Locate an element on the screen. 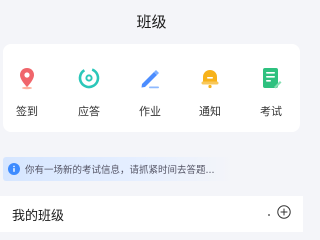  exam-icon is located at coordinates (272, 78).